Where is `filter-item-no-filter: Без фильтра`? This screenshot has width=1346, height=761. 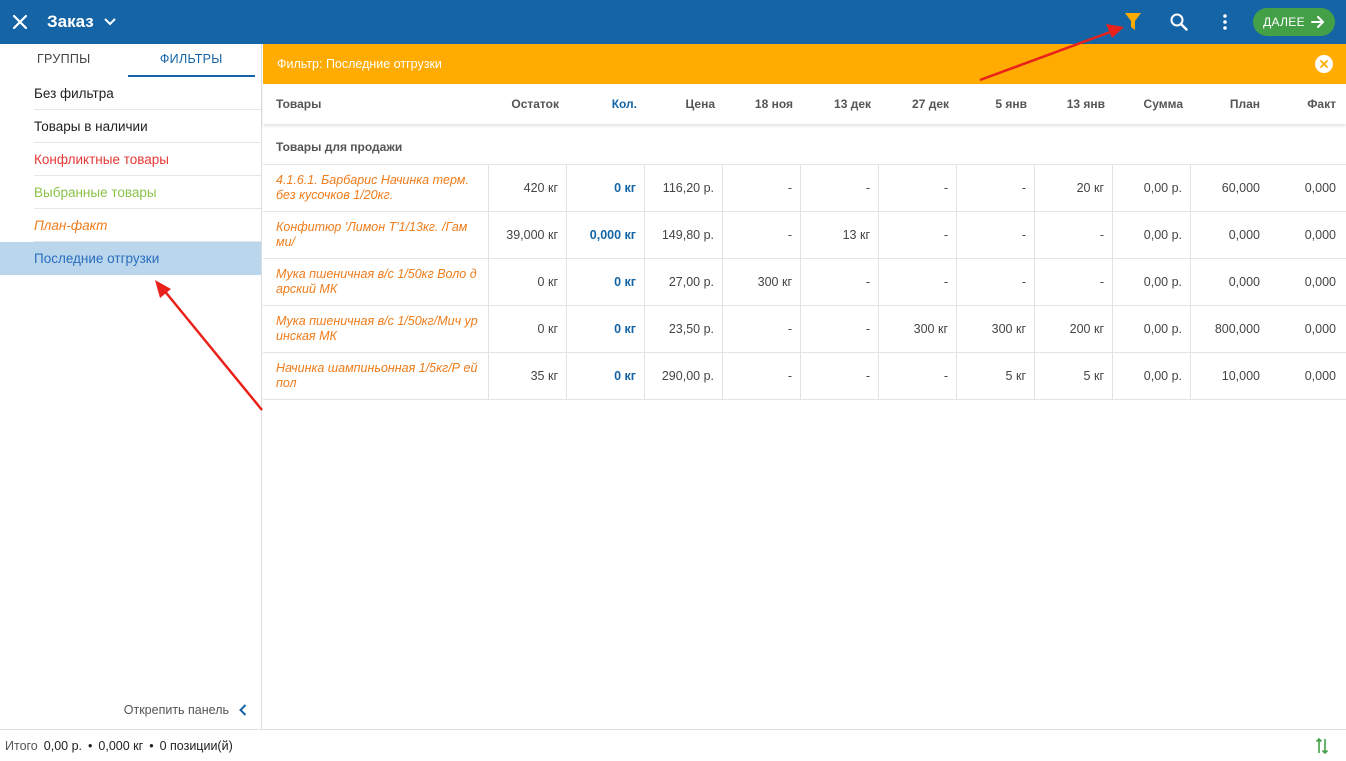
filter-item-no-filter: Без фильтра is located at coordinates (130, 93).